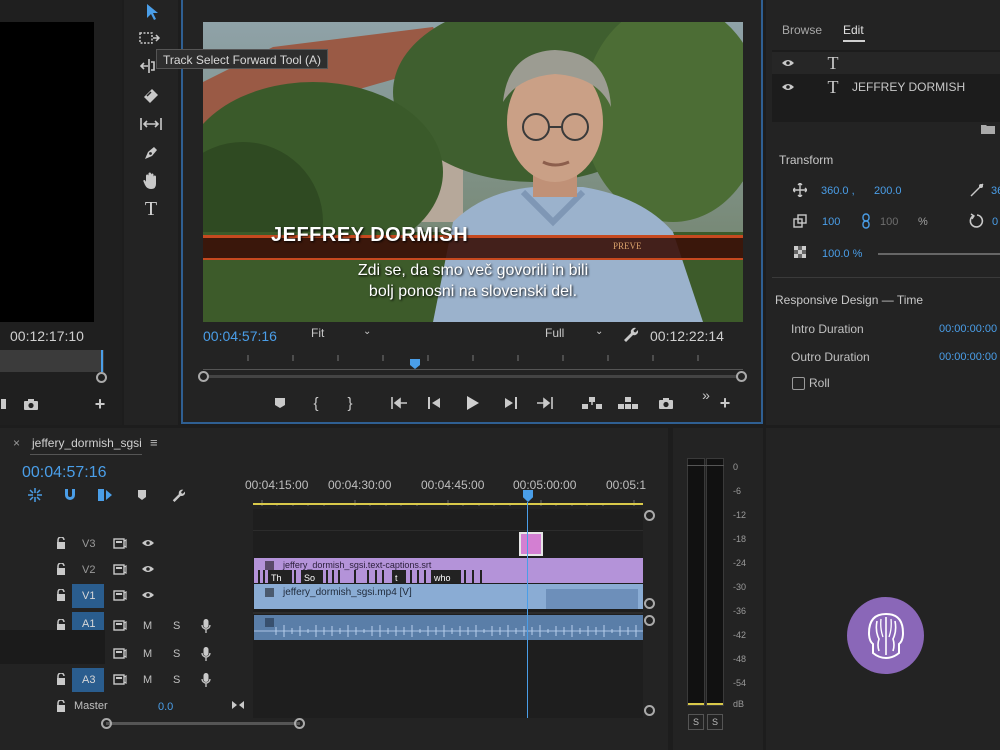  Describe the element at coordinates (448, 627) in the screenshot. I see `audio-clip-a1` at that location.